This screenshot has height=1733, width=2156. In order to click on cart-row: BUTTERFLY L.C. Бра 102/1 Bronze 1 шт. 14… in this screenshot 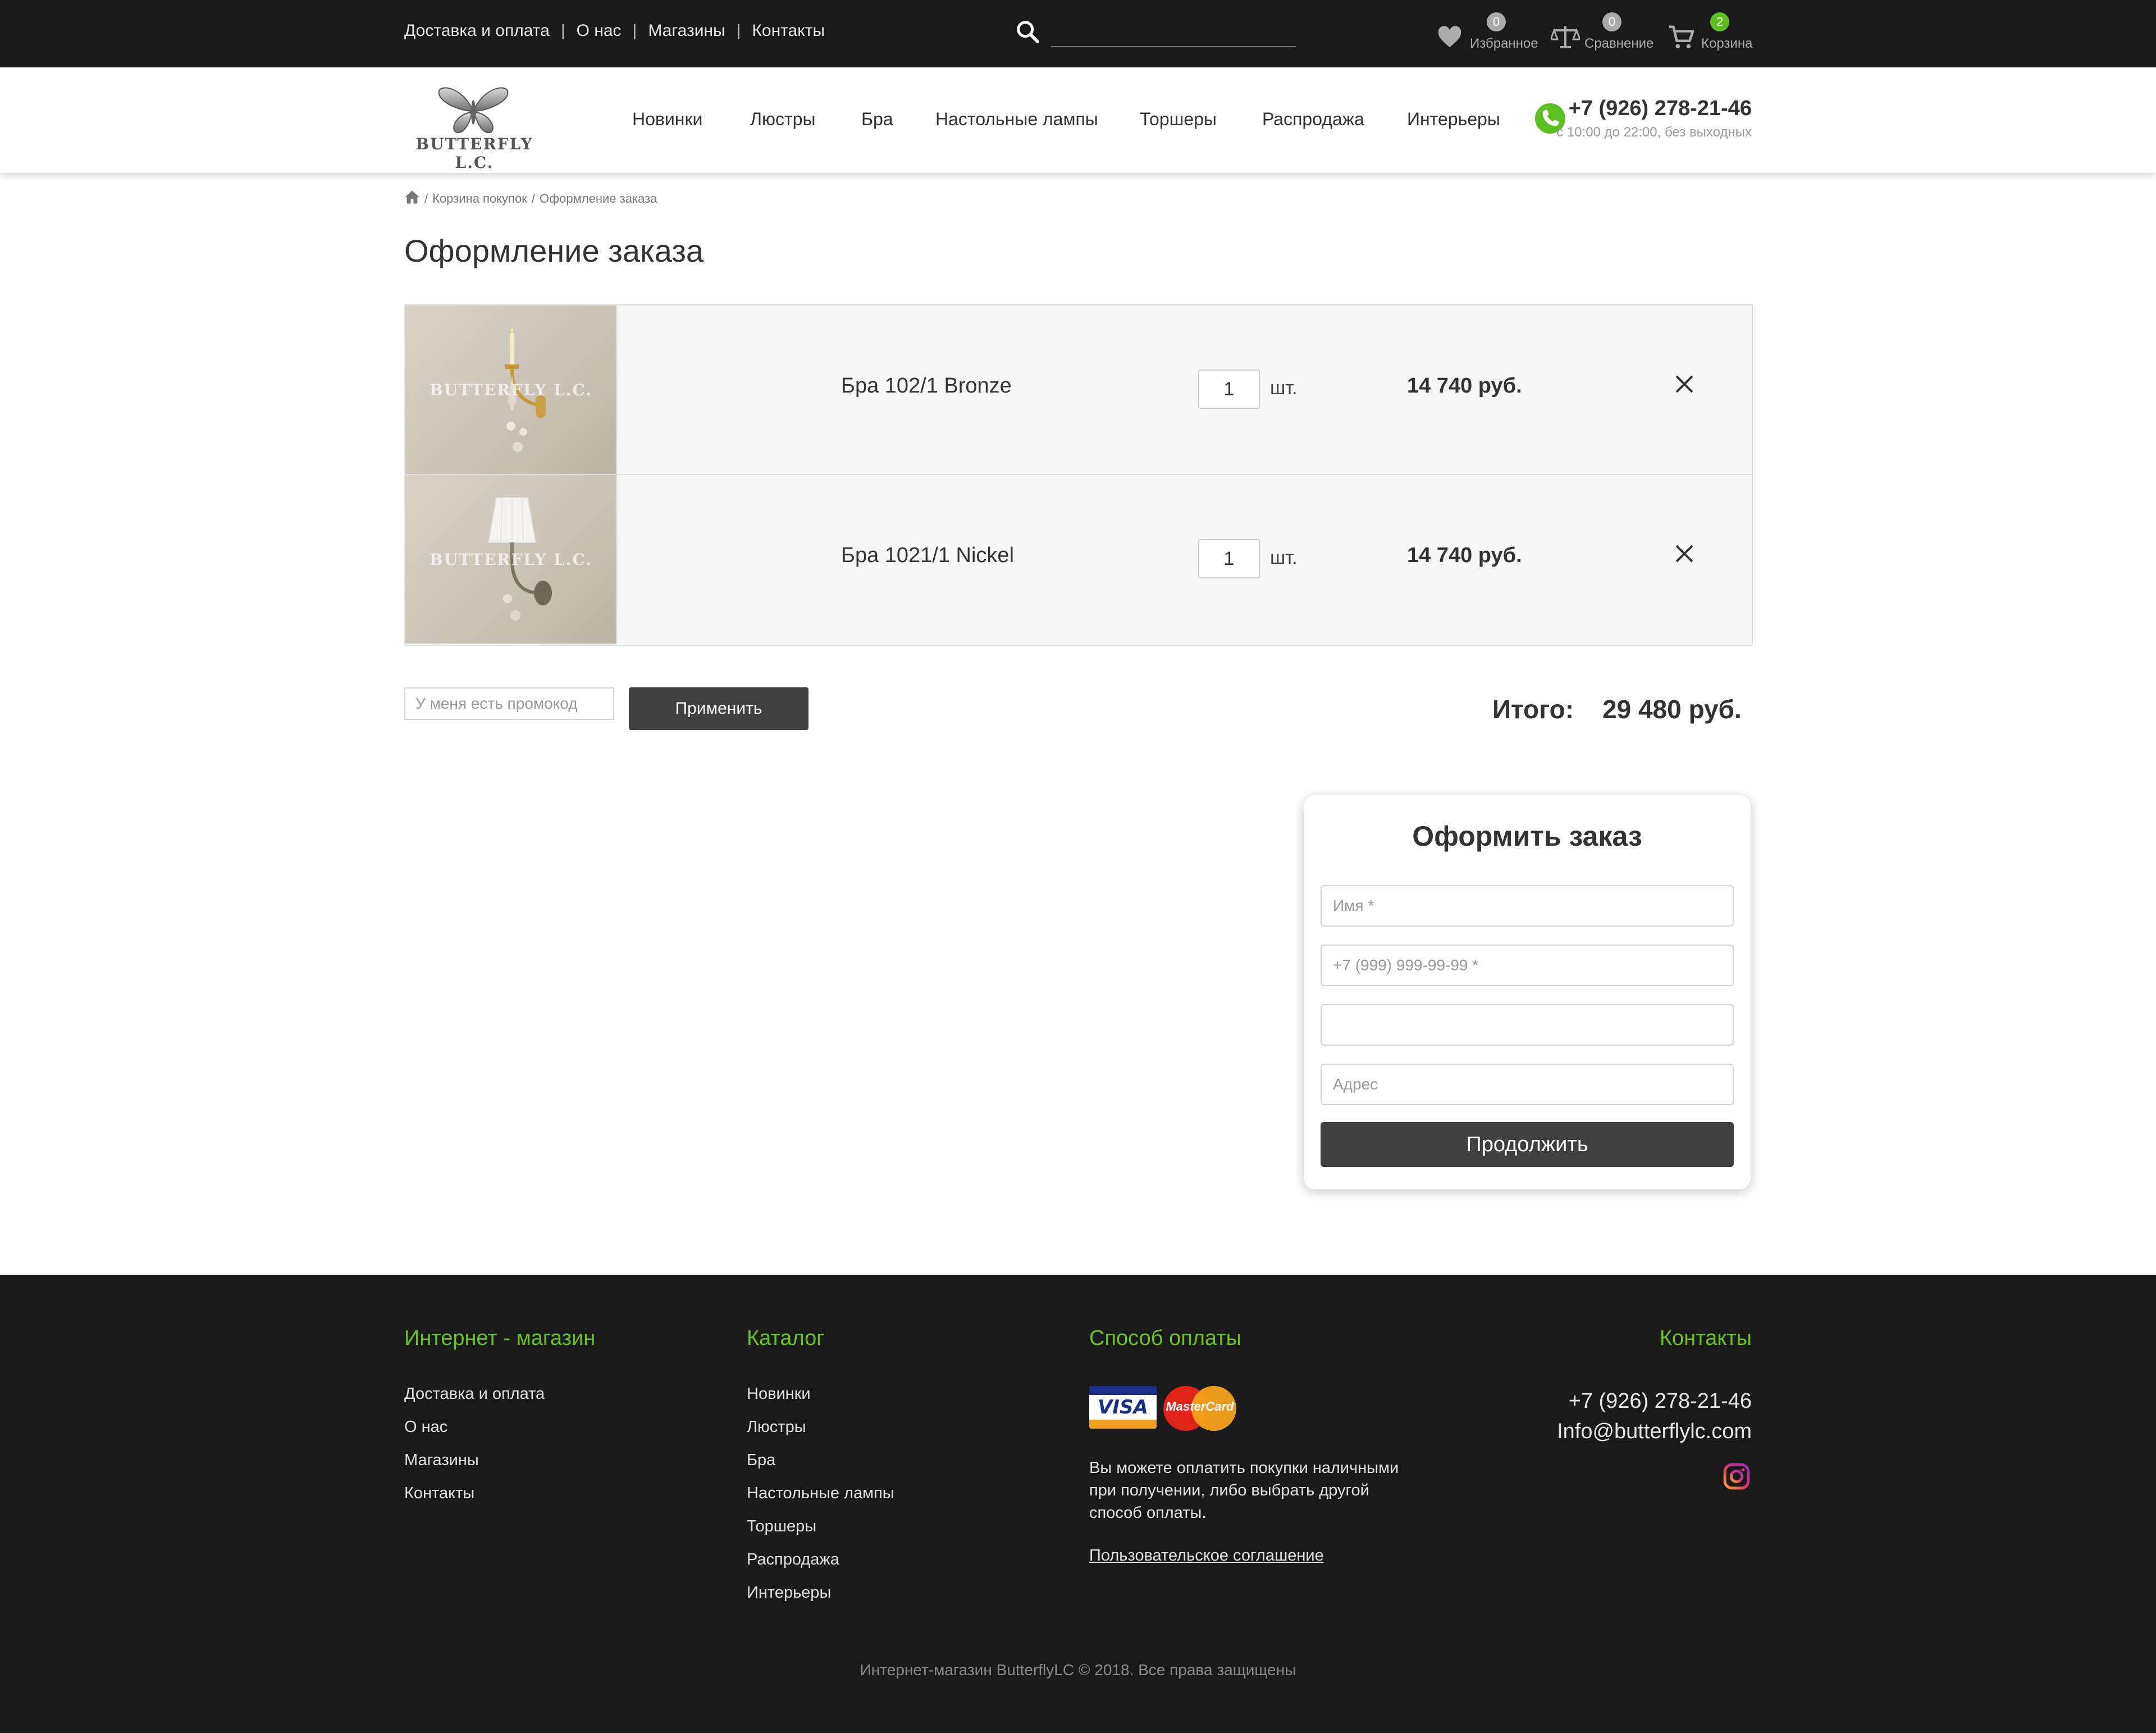, I will do `click(1078, 390)`.